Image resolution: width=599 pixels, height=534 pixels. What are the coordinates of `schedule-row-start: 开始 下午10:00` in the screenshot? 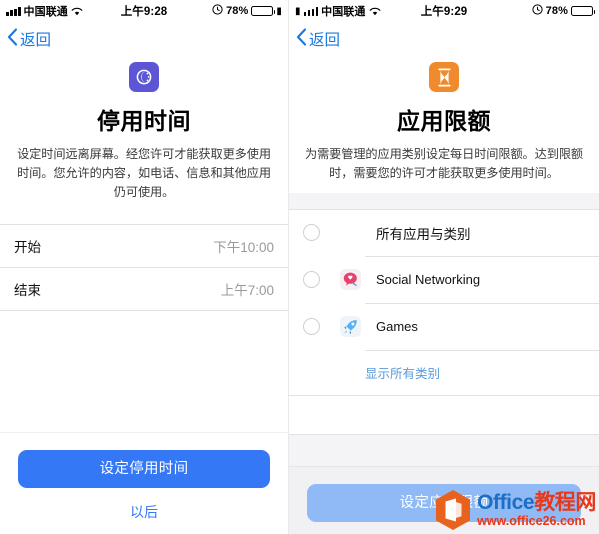 It's located at (144, 246).